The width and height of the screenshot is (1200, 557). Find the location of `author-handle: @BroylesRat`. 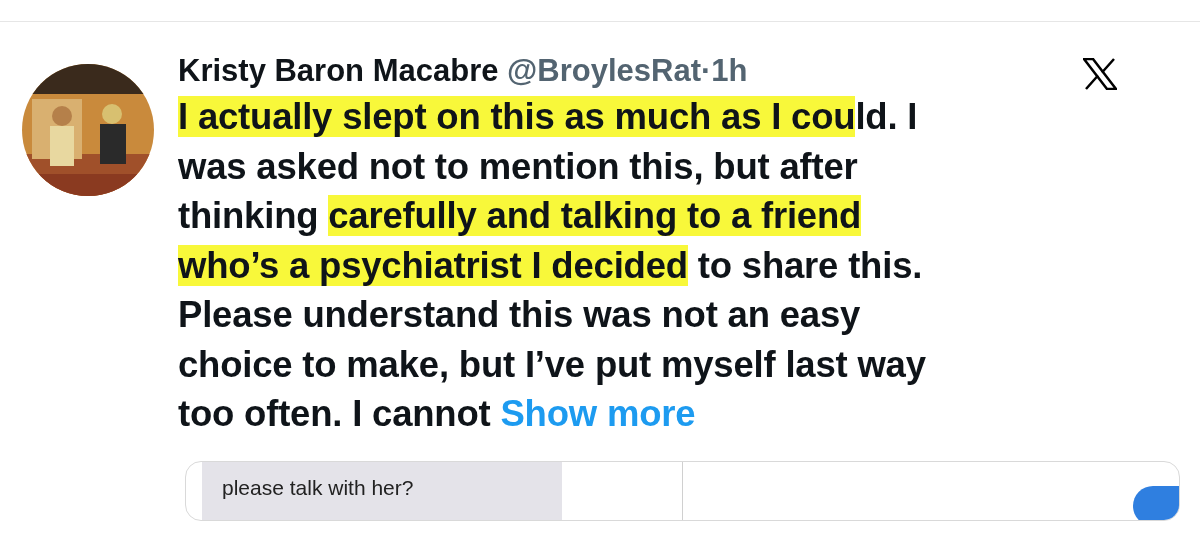

author-handle: @BroylesRat is located at coordinates (604, 70).